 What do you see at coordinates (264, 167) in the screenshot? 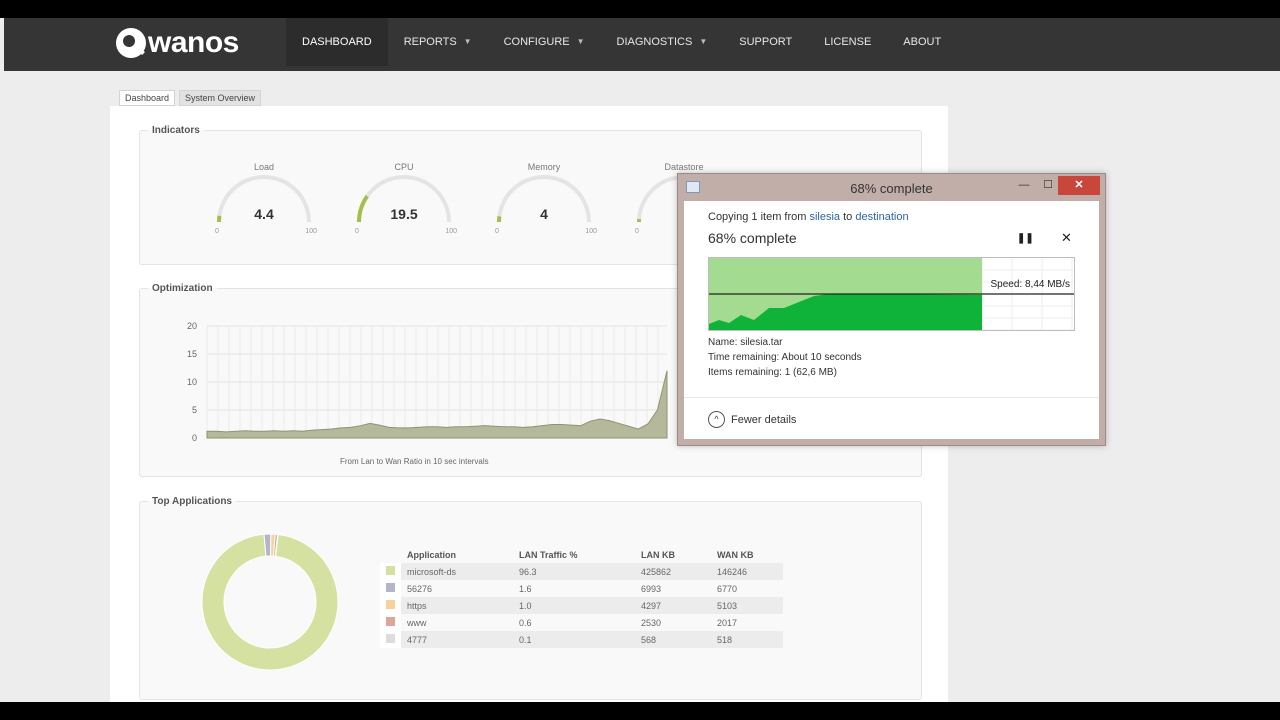
I see `gauge-label: Load` at bounding box center [264, 167].